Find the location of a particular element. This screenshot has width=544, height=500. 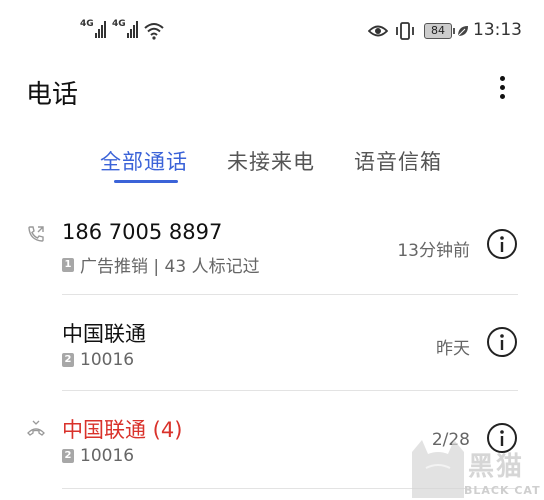

tab-all-calls: 全部通话 is located at coordinates (144, 161).